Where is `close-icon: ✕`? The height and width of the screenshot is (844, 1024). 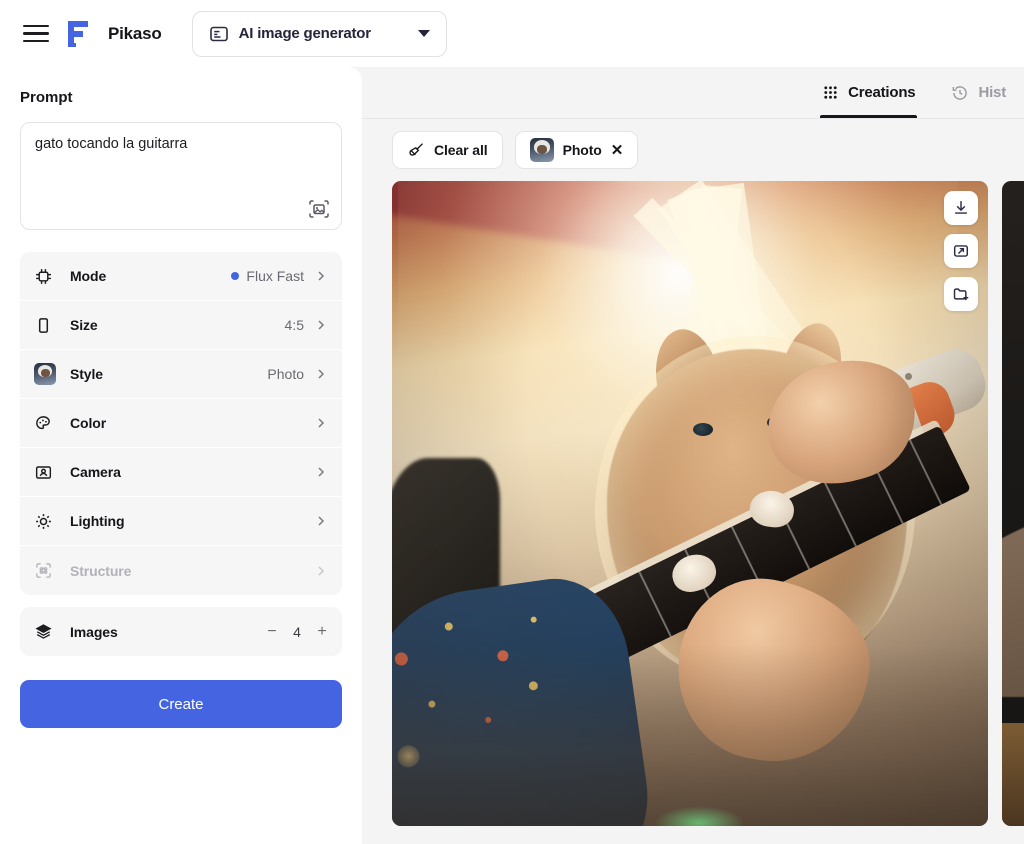 close-icon: ✕ is located at coordinates (617, 150).